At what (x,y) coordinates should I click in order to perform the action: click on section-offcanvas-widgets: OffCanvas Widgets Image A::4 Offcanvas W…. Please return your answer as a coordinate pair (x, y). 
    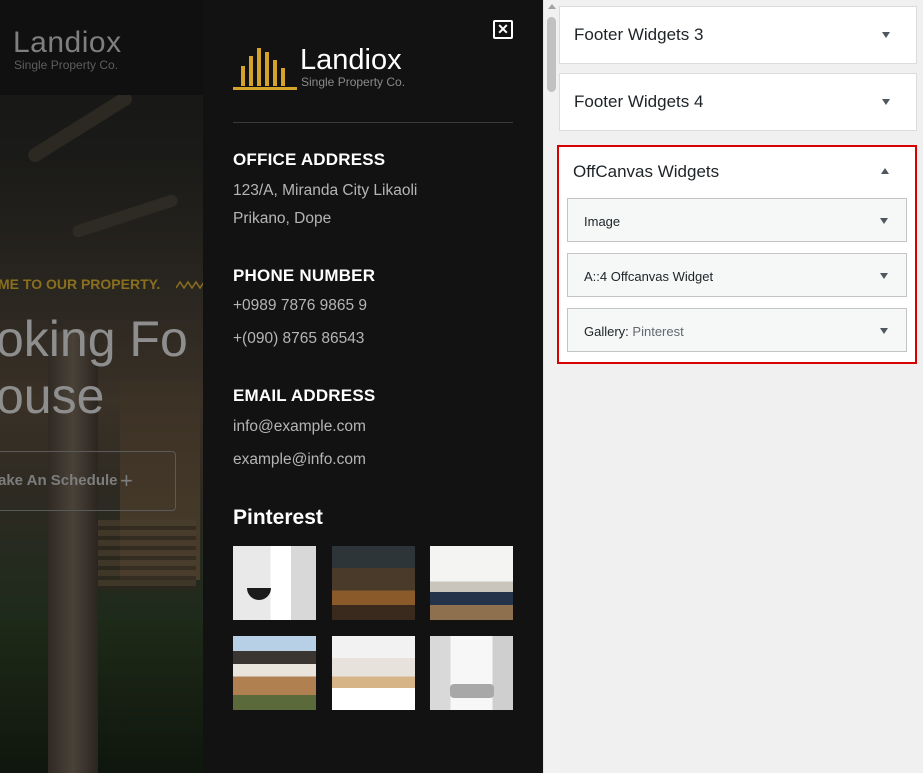
    Looking at the image, I should click on (737, 254).